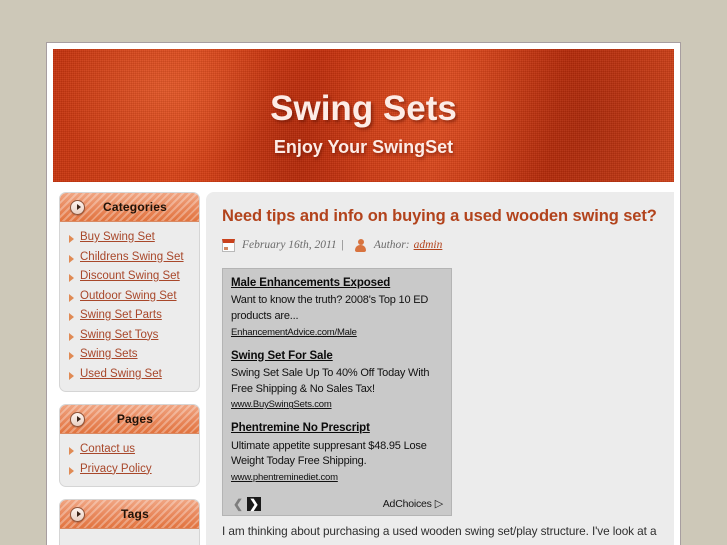  Describe the element at coordinates (129, 537) in the screenshot. I see `widget-tags-body` at that location.